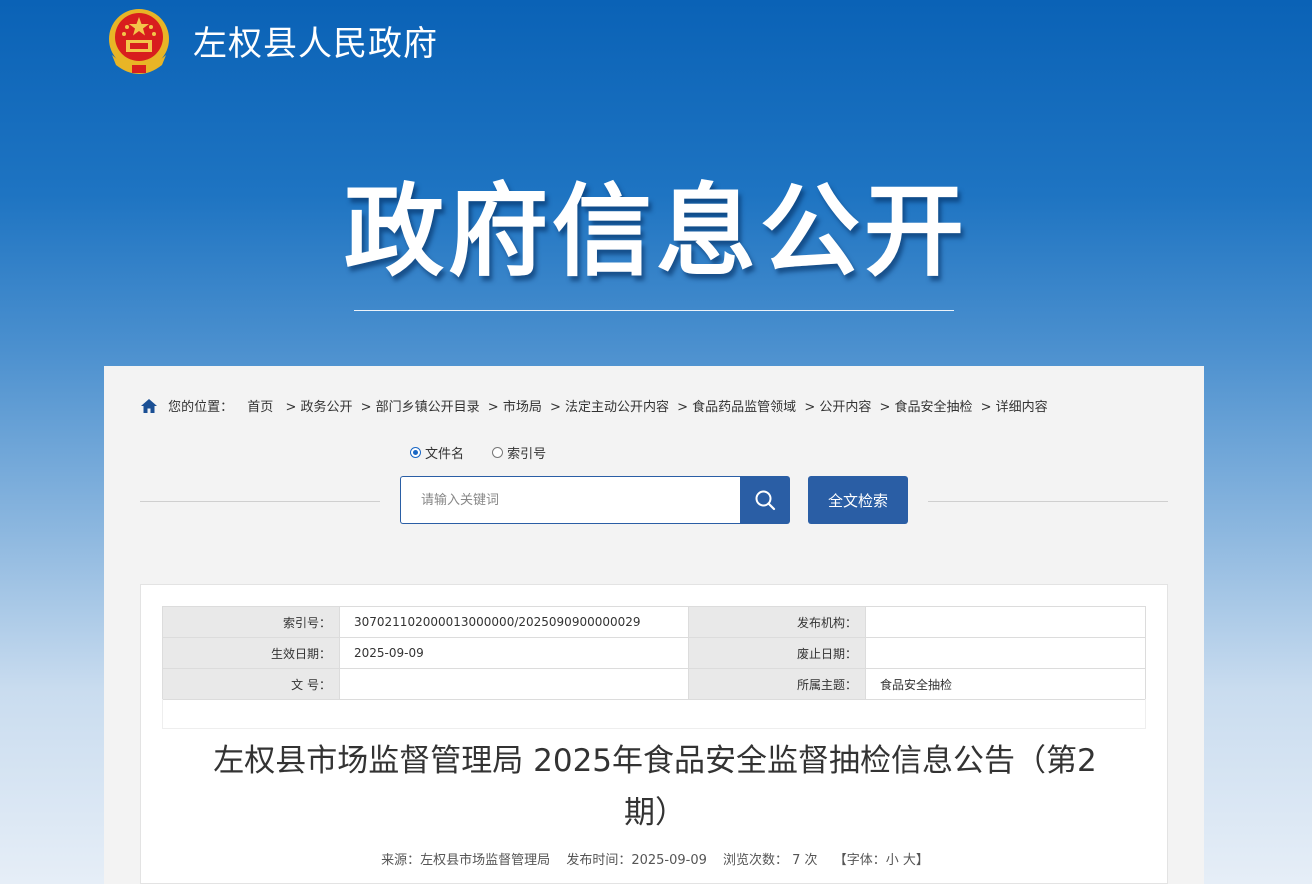 The width and height of the screenshot is (1312, 884). Describe the element at coordinates (498, 452) in the screenshot. I see `radio-index-dot` at that location.